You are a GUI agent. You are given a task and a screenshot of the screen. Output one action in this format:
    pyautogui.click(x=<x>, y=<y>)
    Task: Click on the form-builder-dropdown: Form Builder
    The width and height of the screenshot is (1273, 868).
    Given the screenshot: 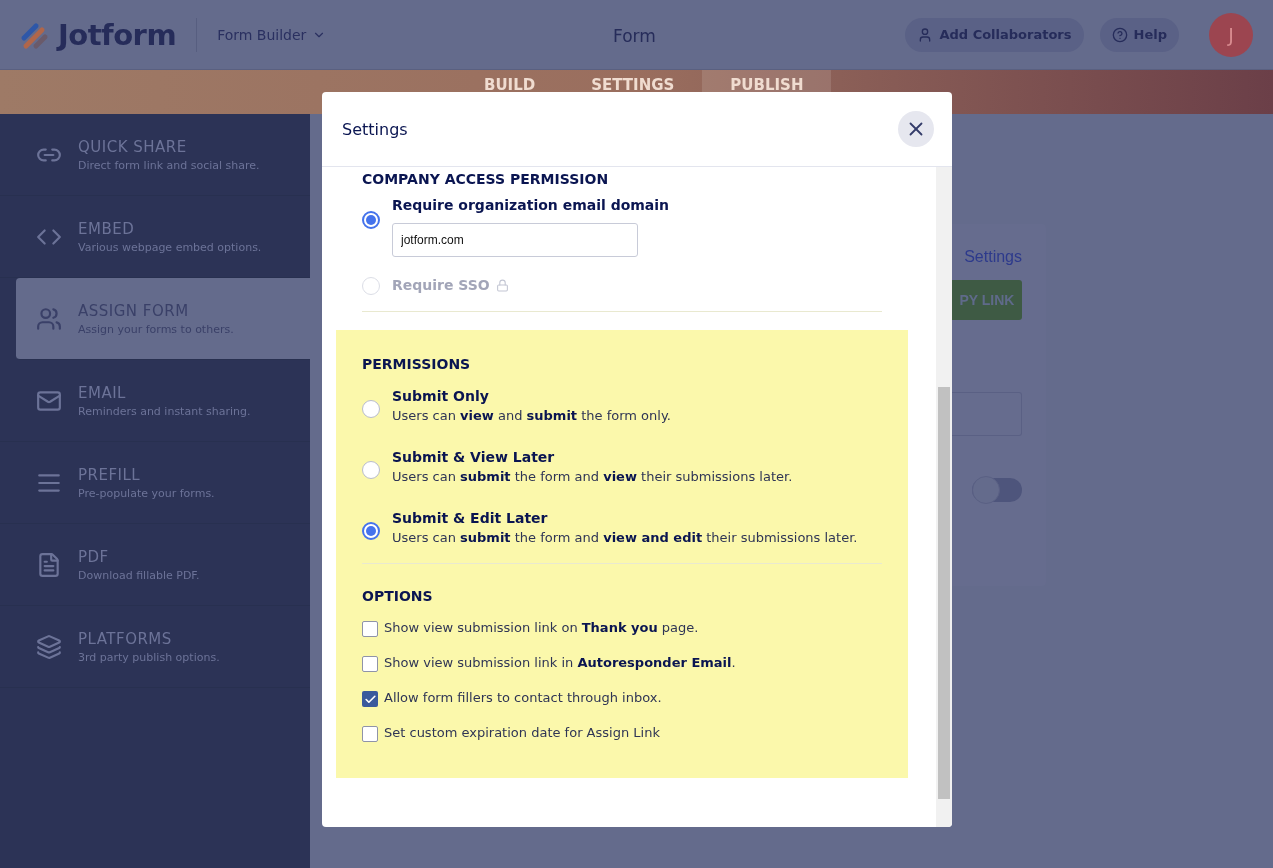 What is the action you would take?
    pyautogui.click(x=272, y=34)
    